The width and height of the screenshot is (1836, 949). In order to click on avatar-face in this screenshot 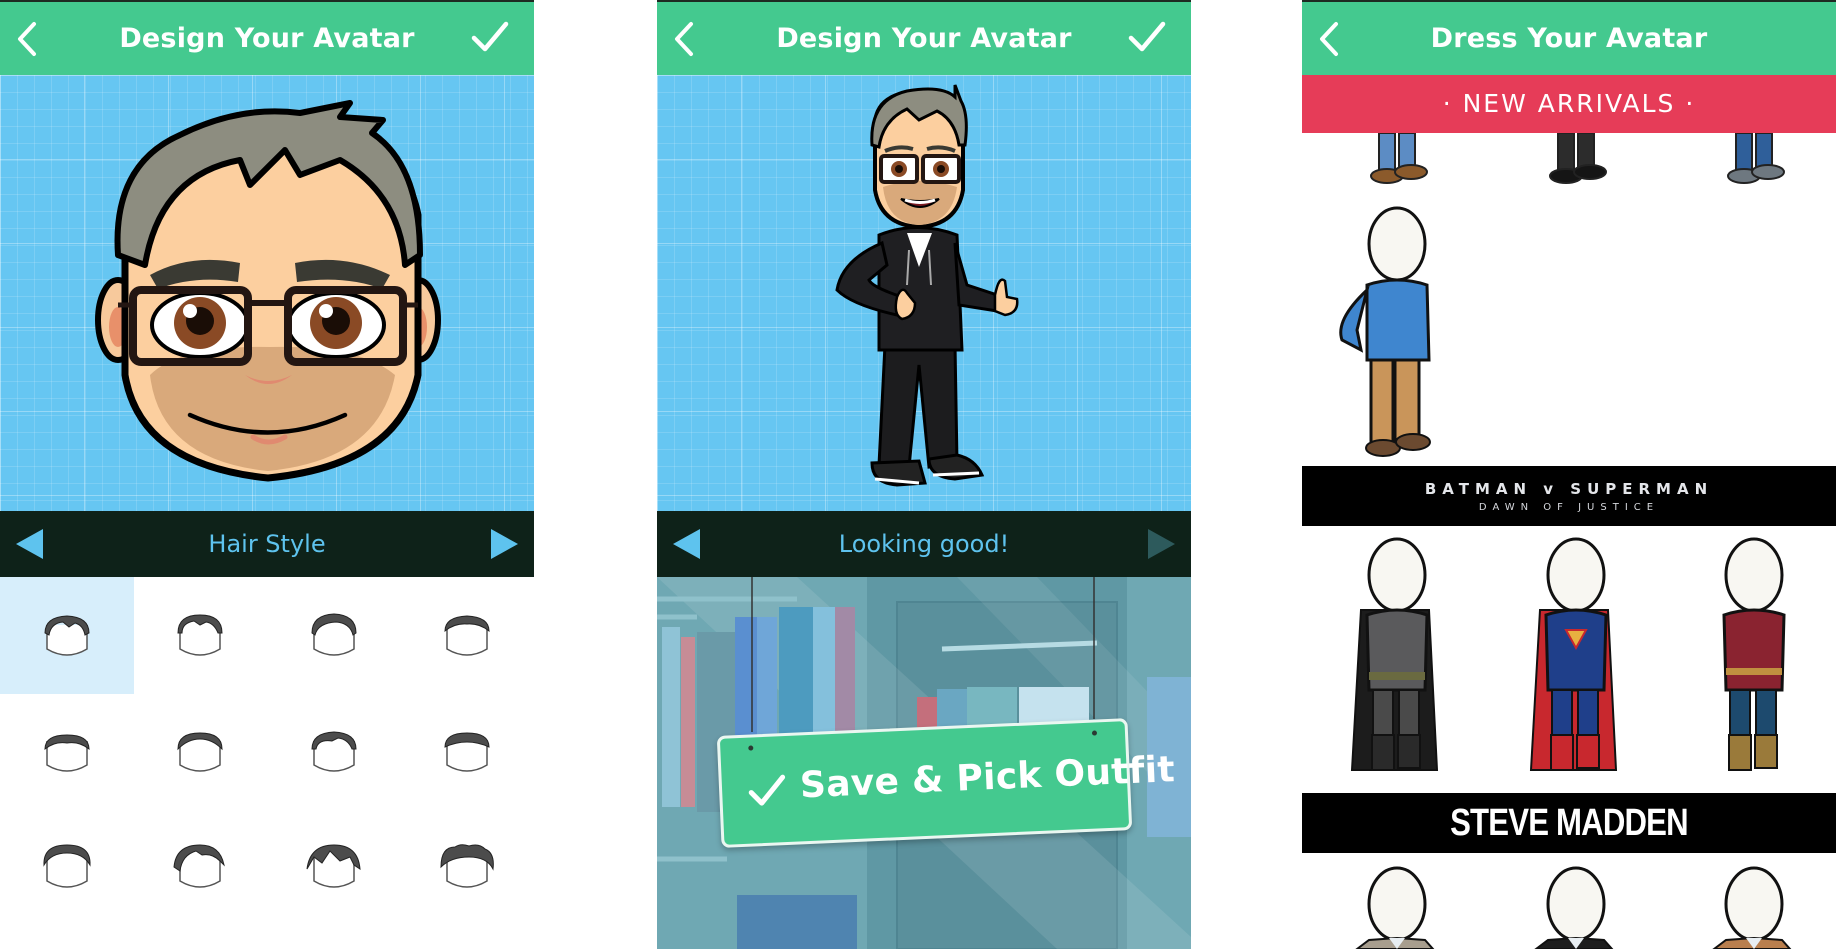, I will do `click(268, 291)`.